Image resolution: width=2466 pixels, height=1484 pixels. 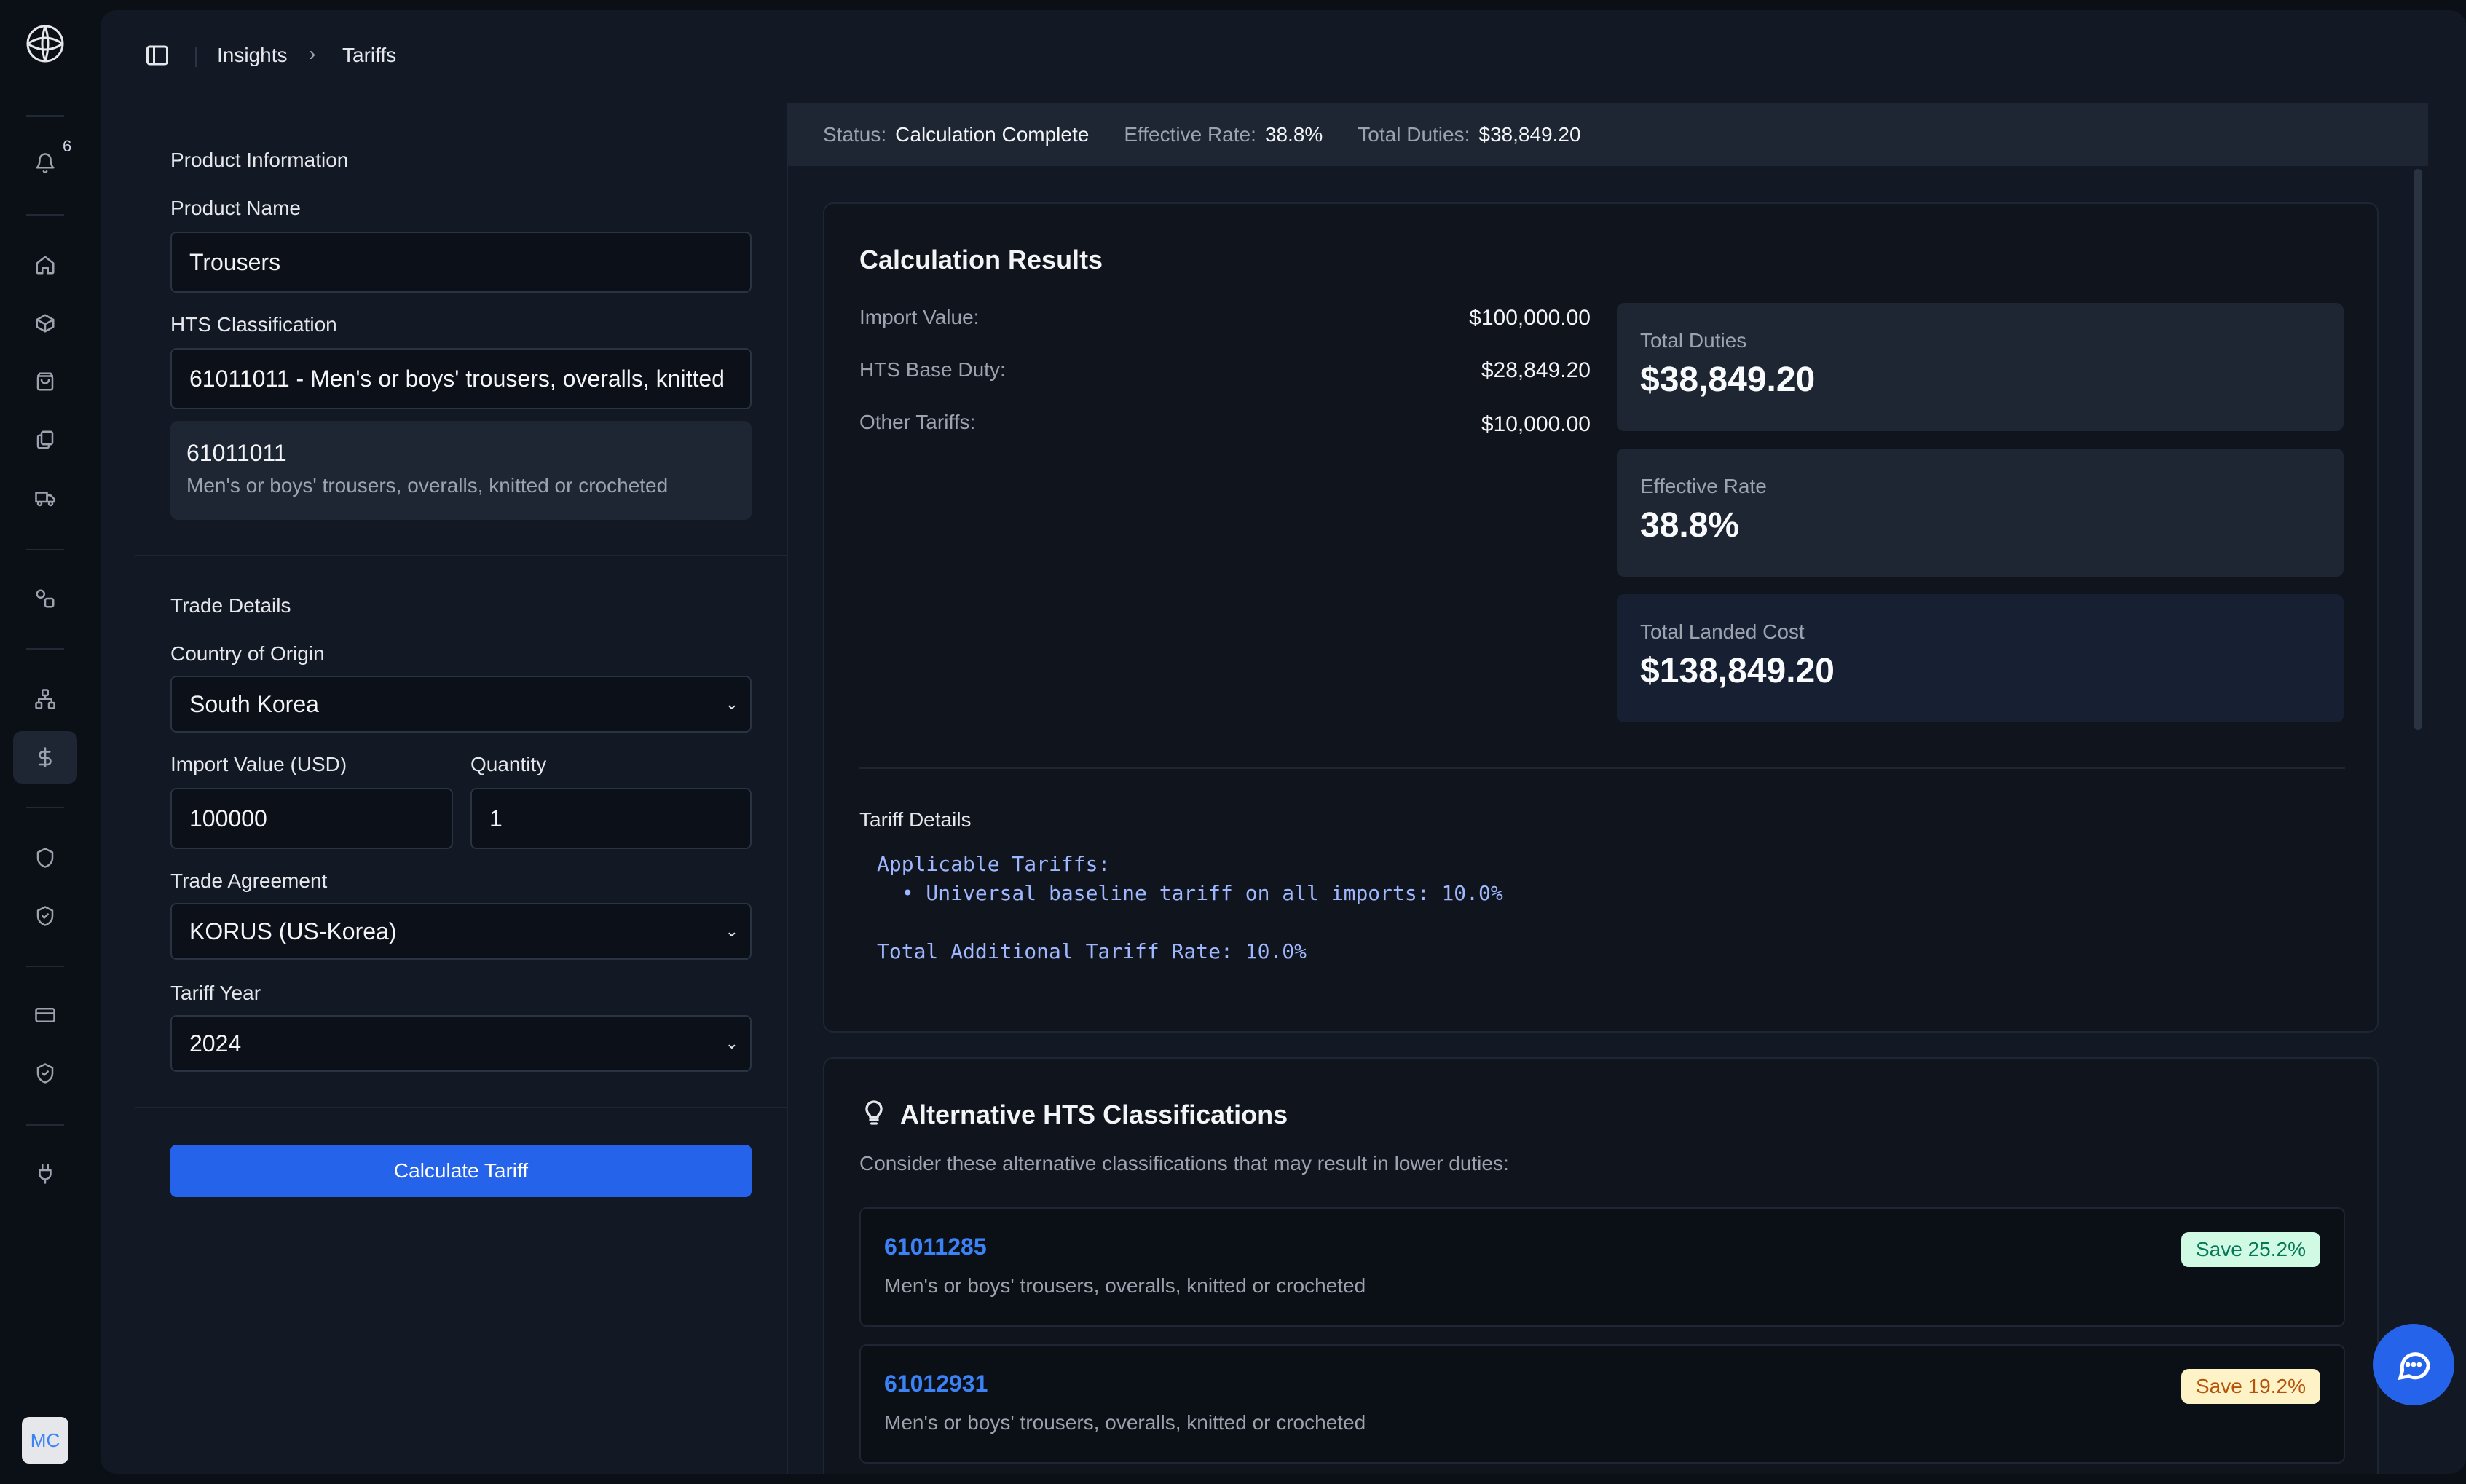 What do you see at coordinates (1283, 56) in the screenshot?
I see `top-bar: Insights › Tariffs` at bounding box center [1283, 56].